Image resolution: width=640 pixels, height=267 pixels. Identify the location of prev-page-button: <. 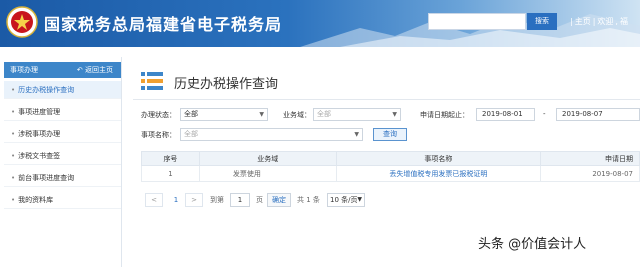
(154, 200).